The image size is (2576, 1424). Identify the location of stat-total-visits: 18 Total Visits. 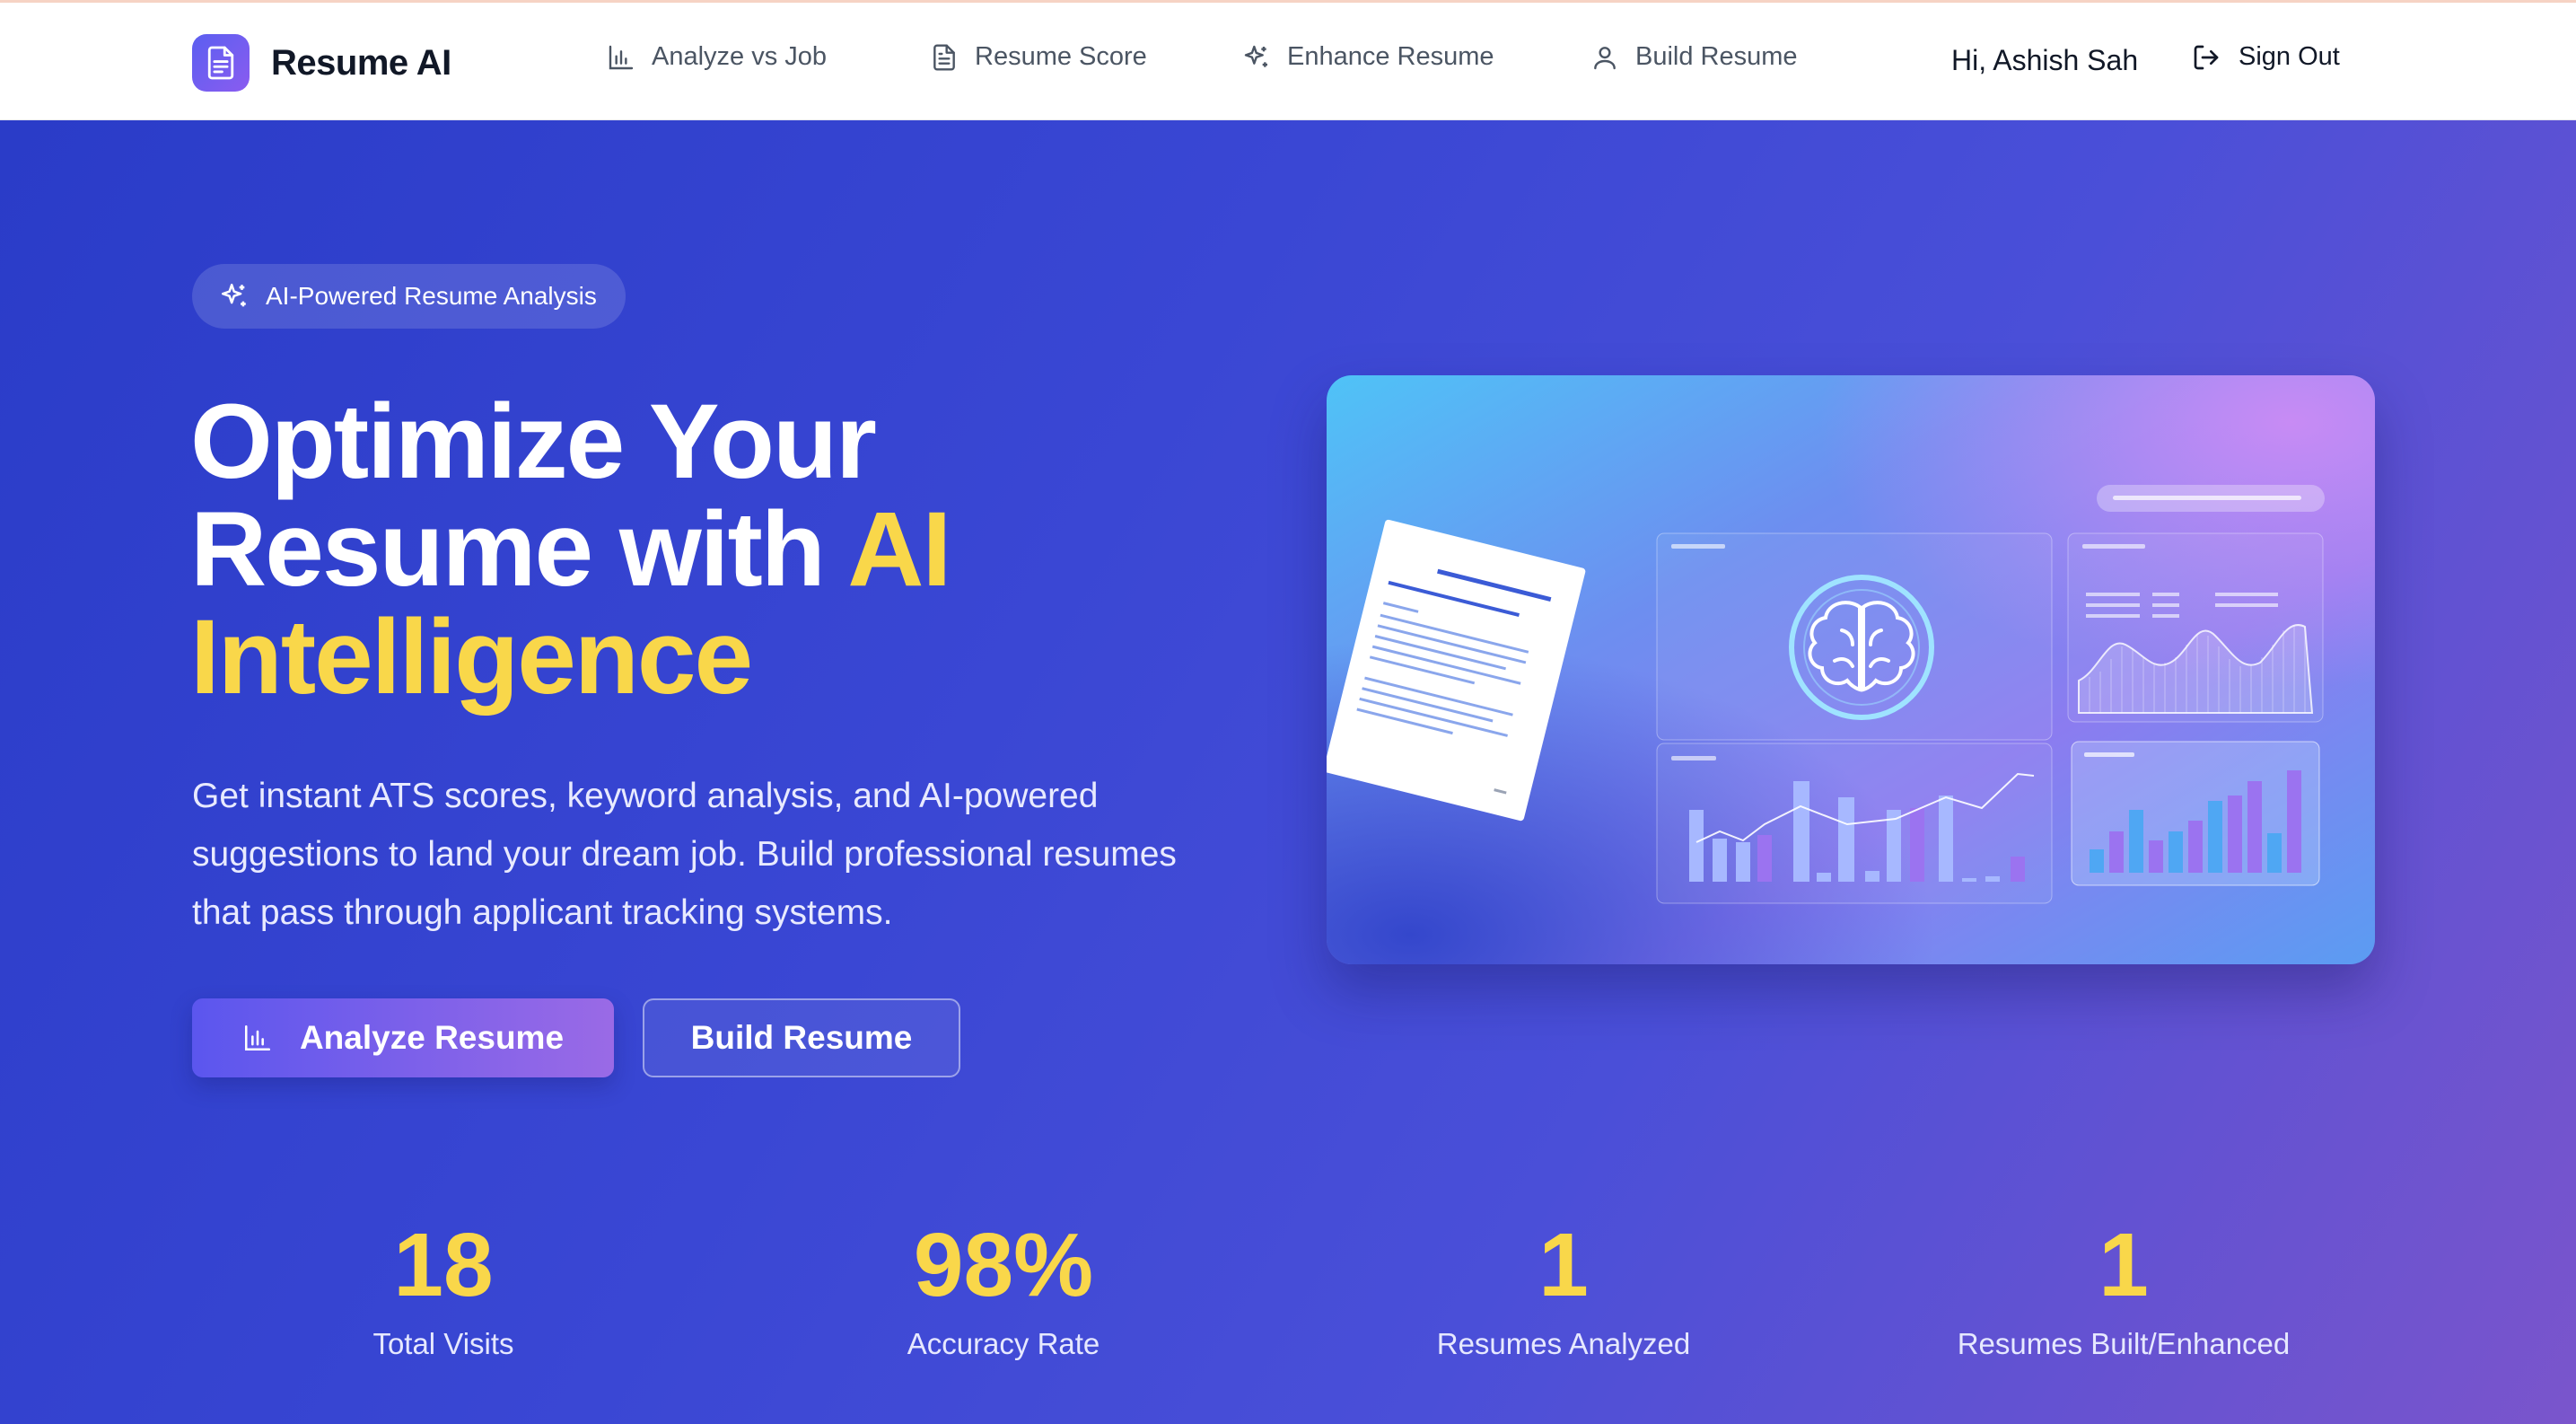
(443, 1288).